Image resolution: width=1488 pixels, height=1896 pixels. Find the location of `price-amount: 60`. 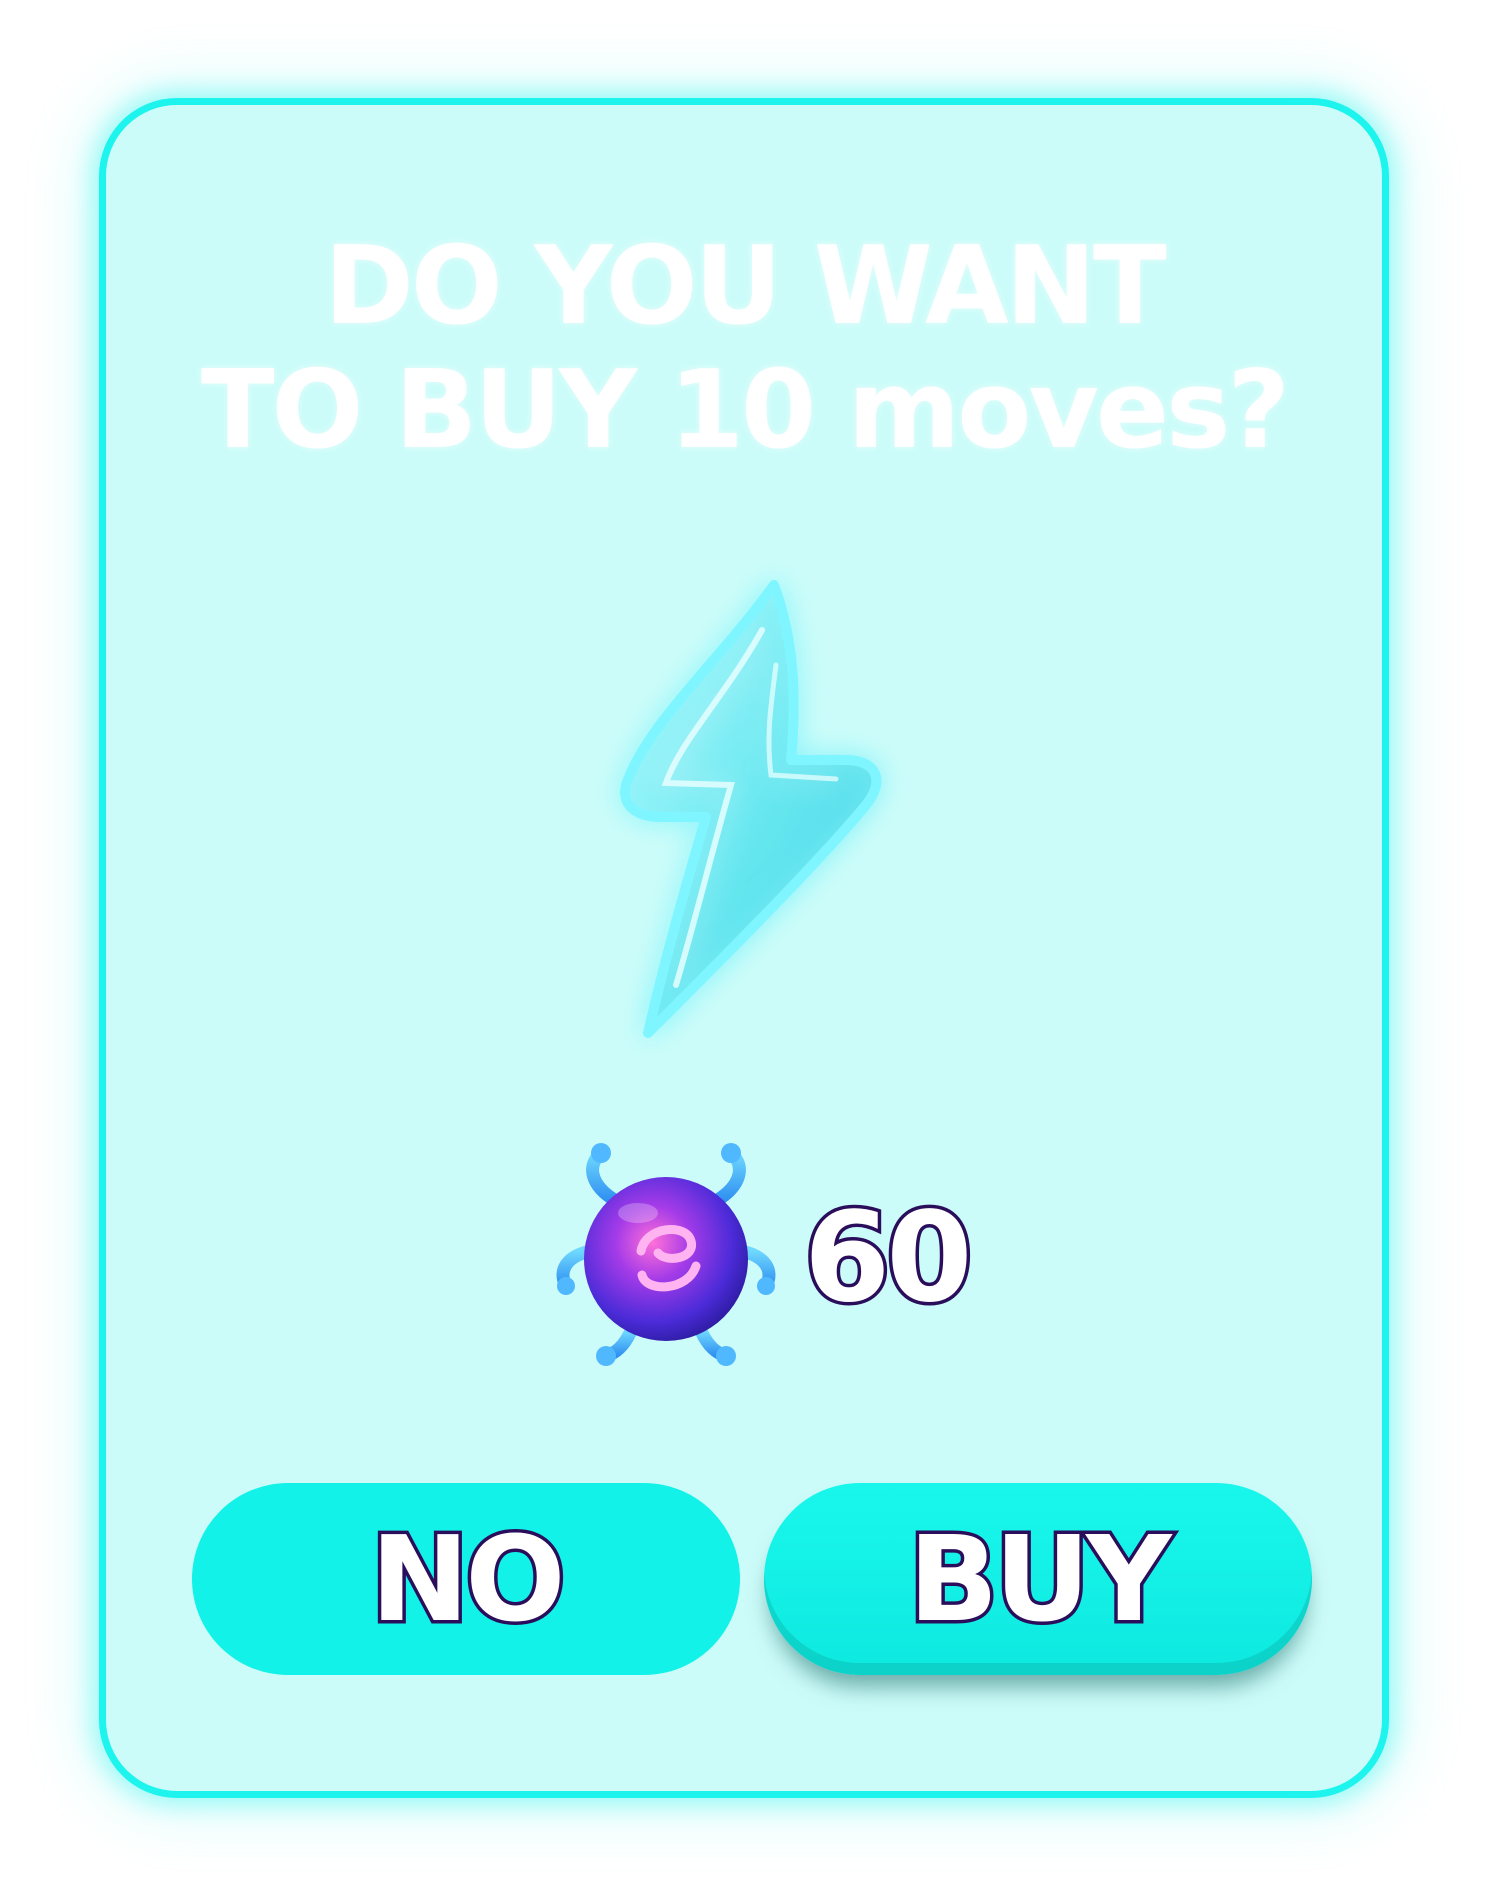

price-amount: 60 is located at coordinates (889, 1258).